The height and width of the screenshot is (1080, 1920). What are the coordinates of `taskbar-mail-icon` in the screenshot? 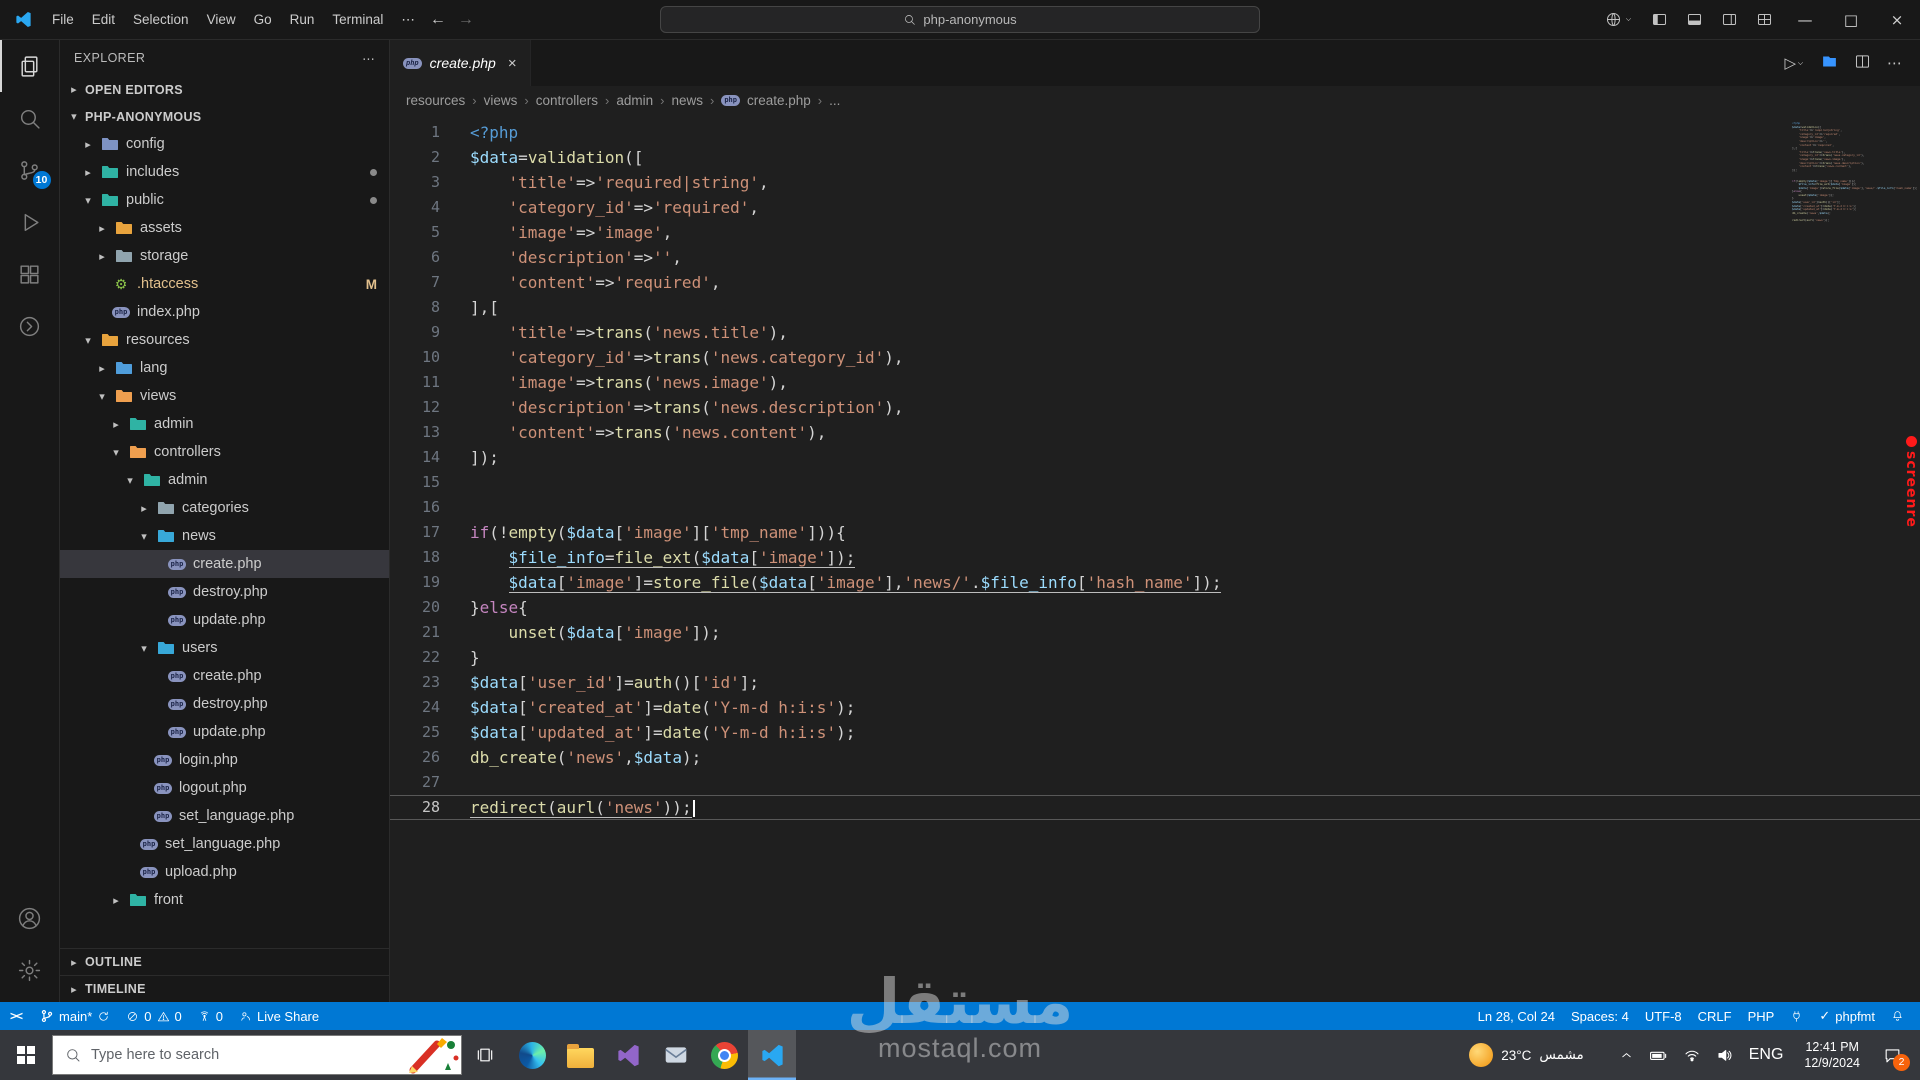 It's located at (676, 1055).